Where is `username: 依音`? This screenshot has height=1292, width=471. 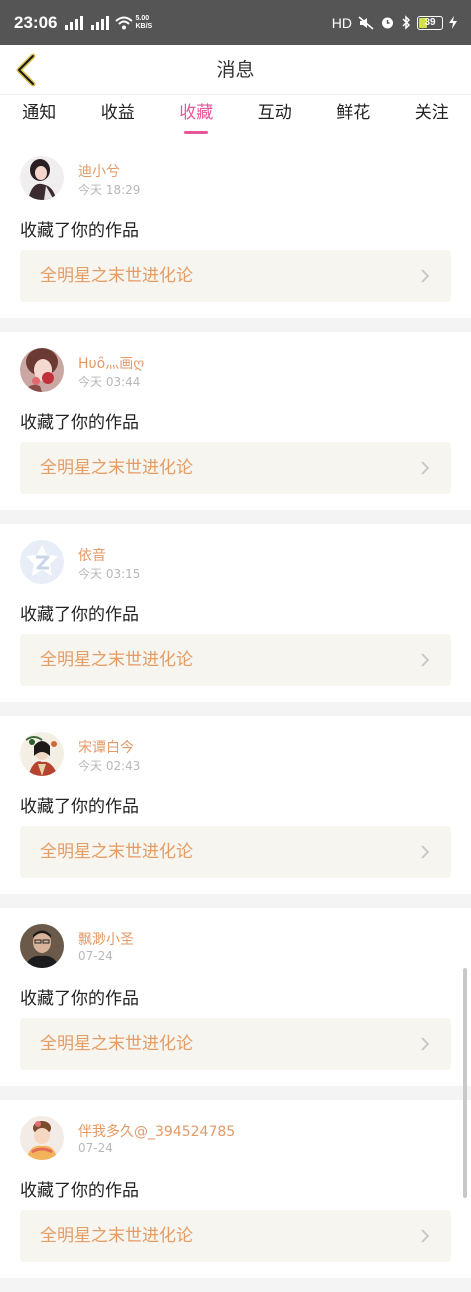 username: 依音 is located at coordinates (92, 555).